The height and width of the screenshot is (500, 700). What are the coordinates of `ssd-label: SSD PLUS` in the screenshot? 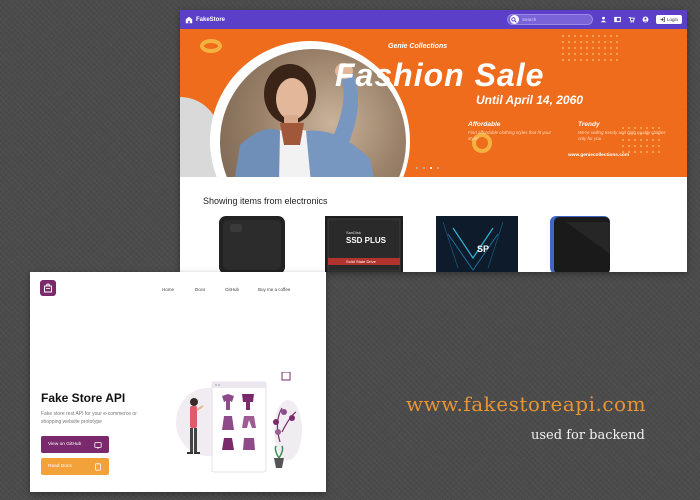 It's located at (366, 240).